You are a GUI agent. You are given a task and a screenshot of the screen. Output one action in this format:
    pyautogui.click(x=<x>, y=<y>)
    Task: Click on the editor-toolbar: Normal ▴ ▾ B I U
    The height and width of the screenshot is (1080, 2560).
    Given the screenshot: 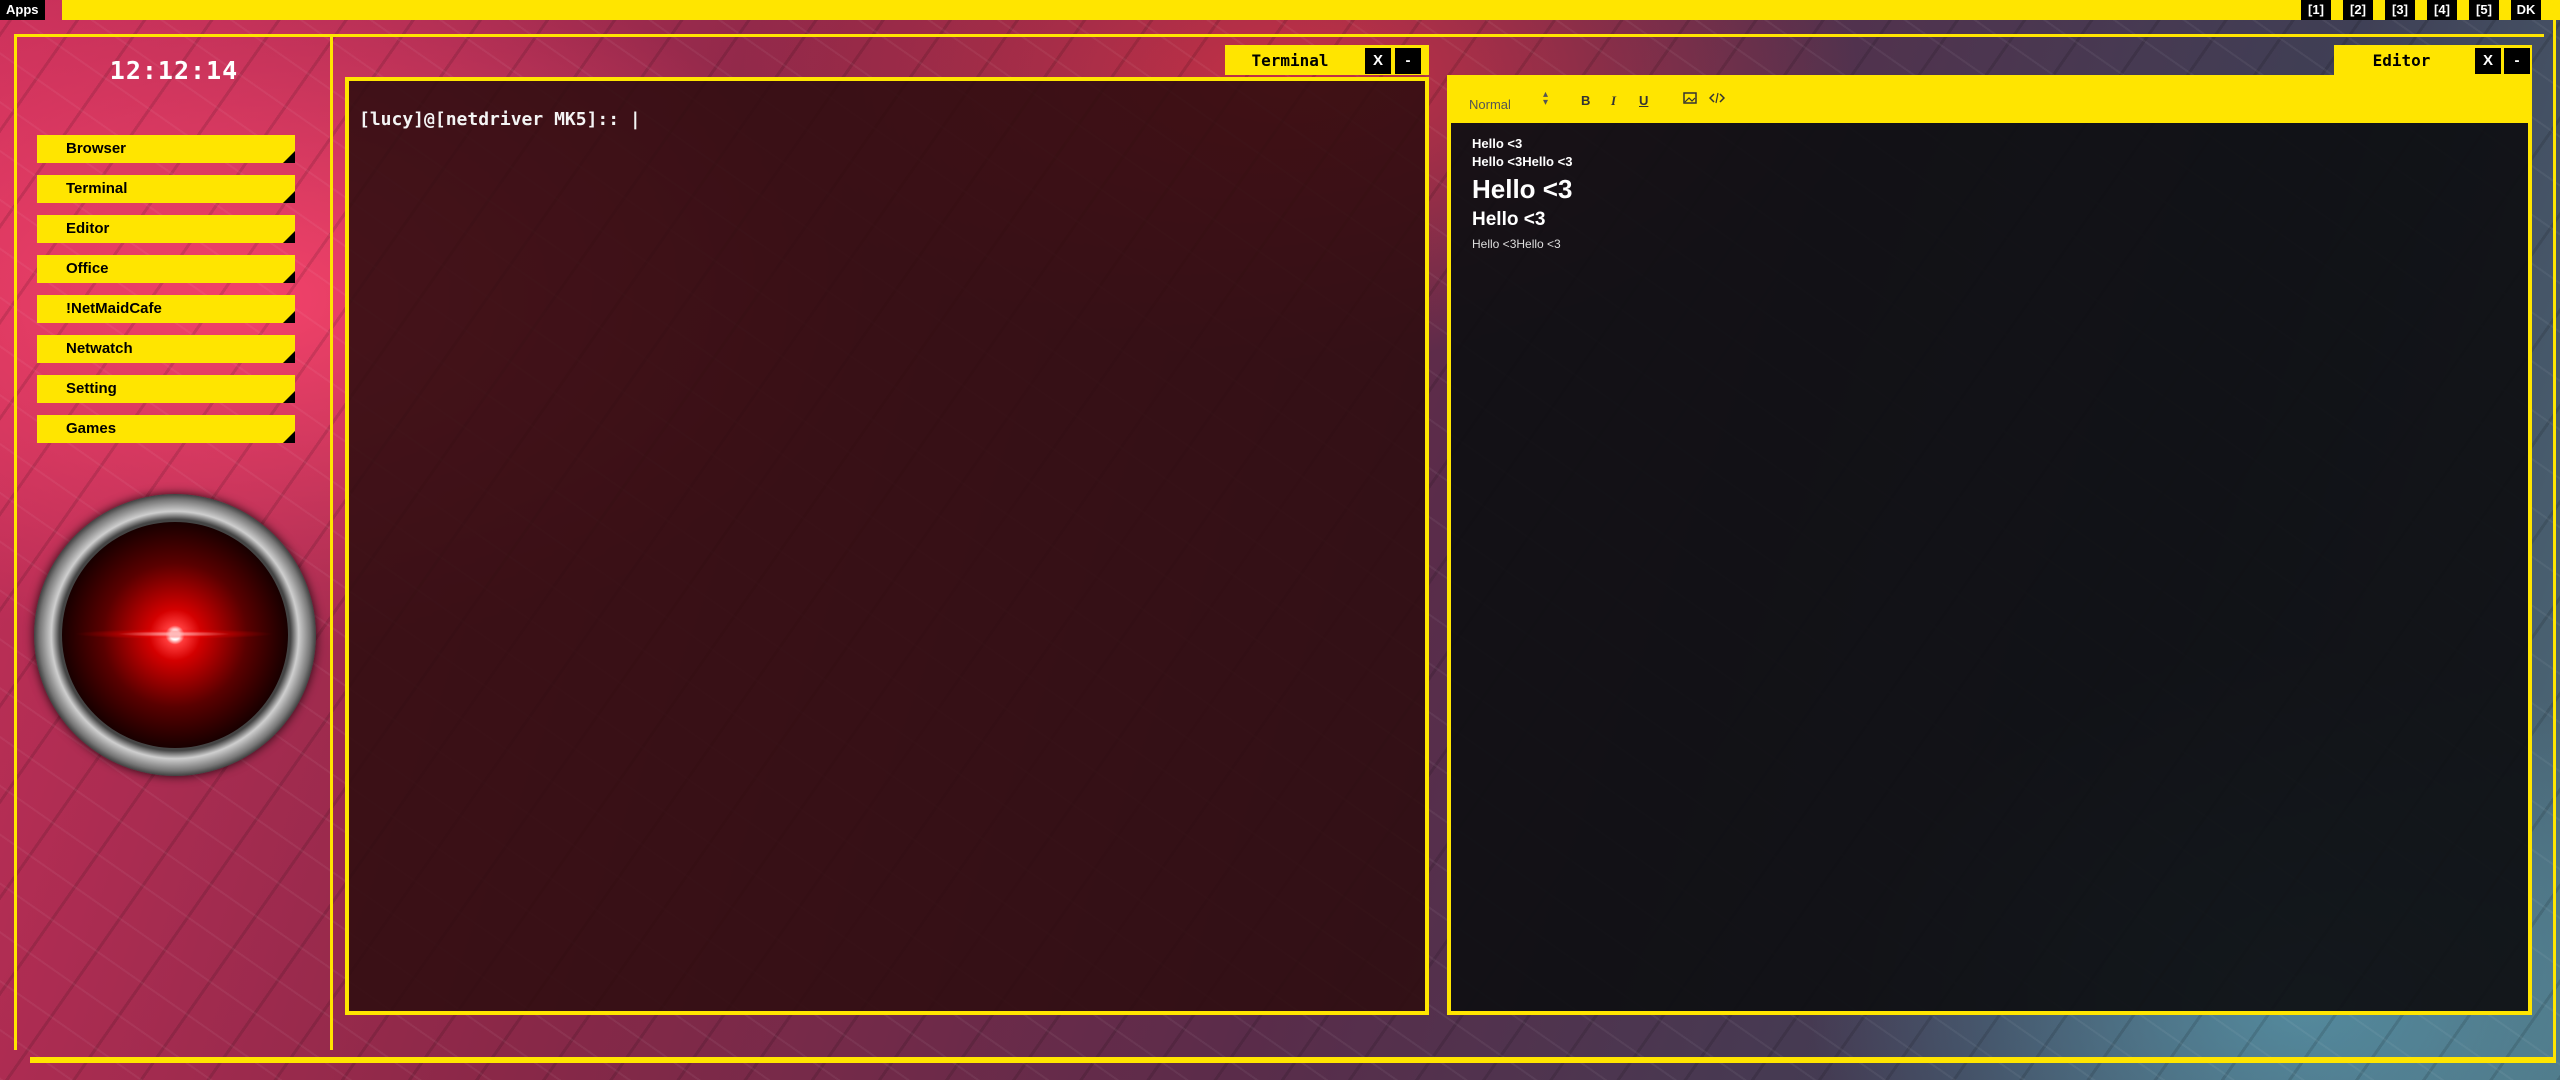 What is the action you would take?
    pyautogui.click(x=1989, y=101)
    